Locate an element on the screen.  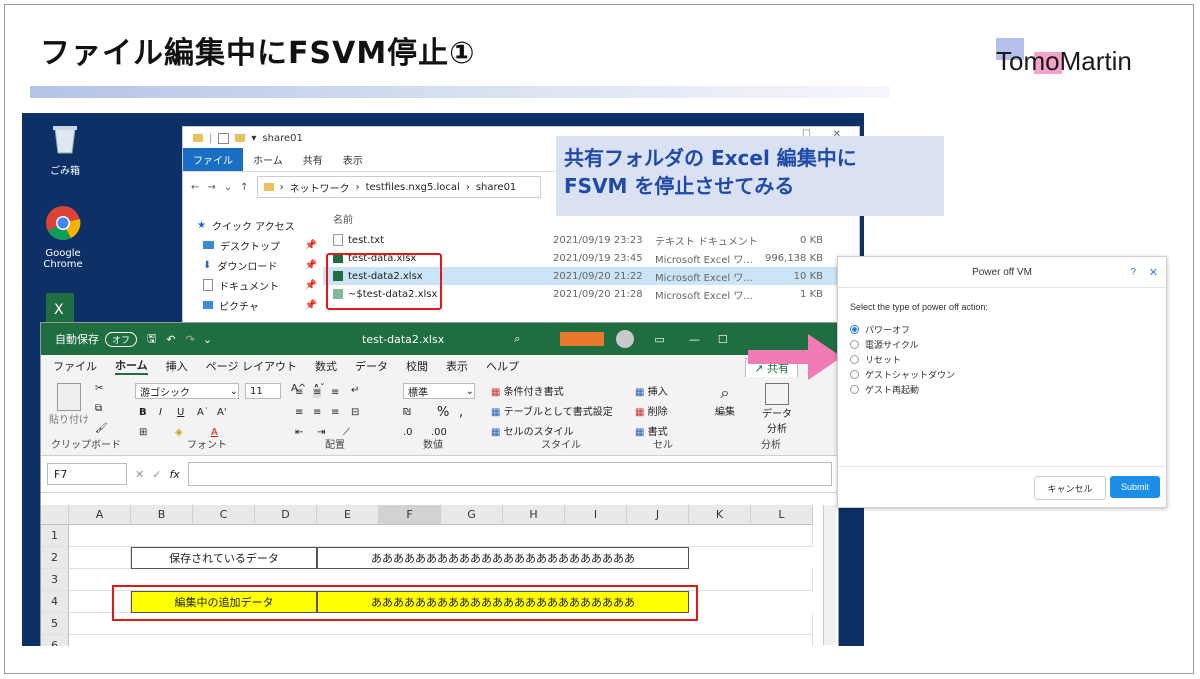
font-size-select: 11 is located at coordinates (263, 391).